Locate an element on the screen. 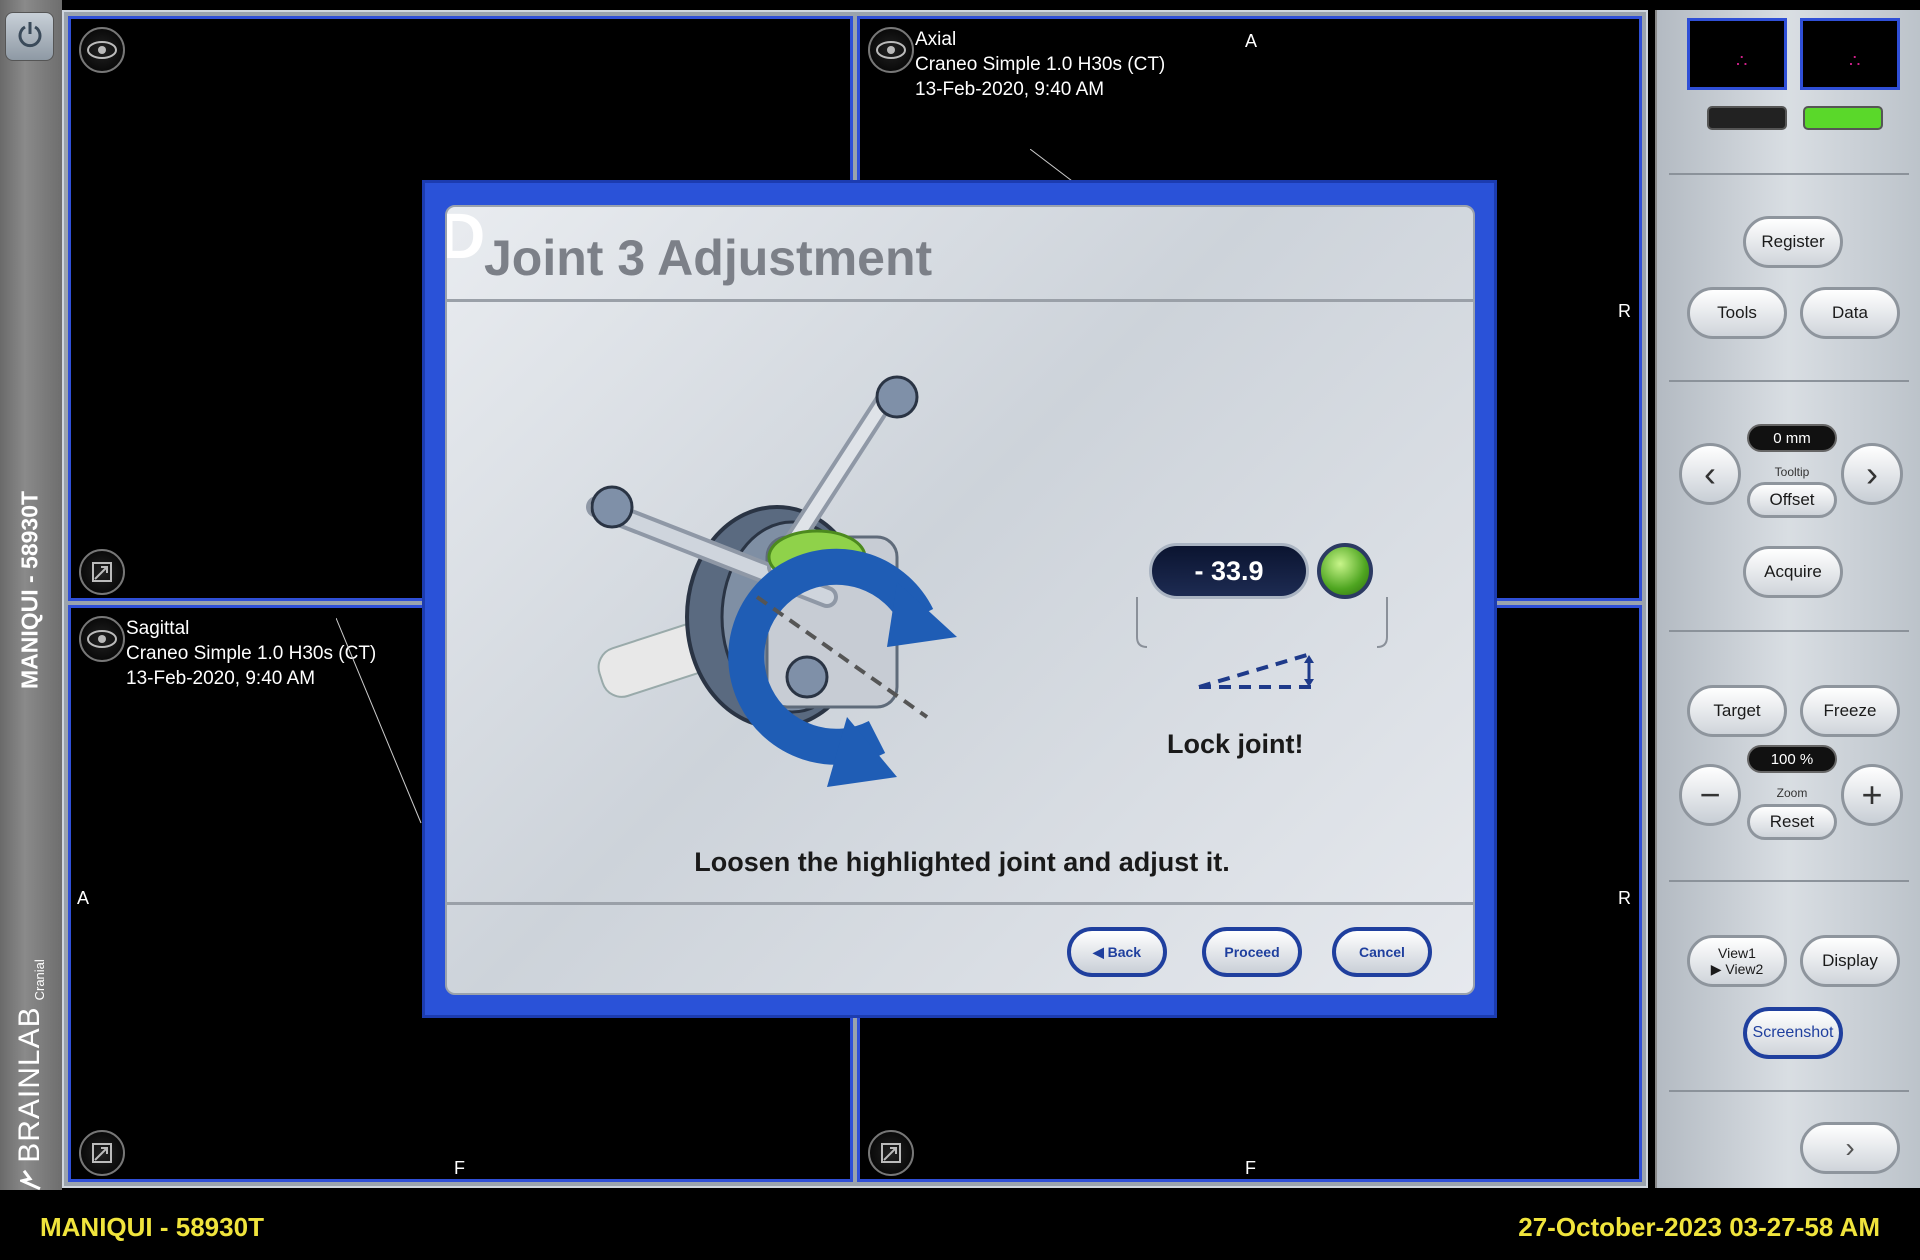 The width and height of the screenshot is (1920, 1260). power-icon is located at coordinates (30, 36).